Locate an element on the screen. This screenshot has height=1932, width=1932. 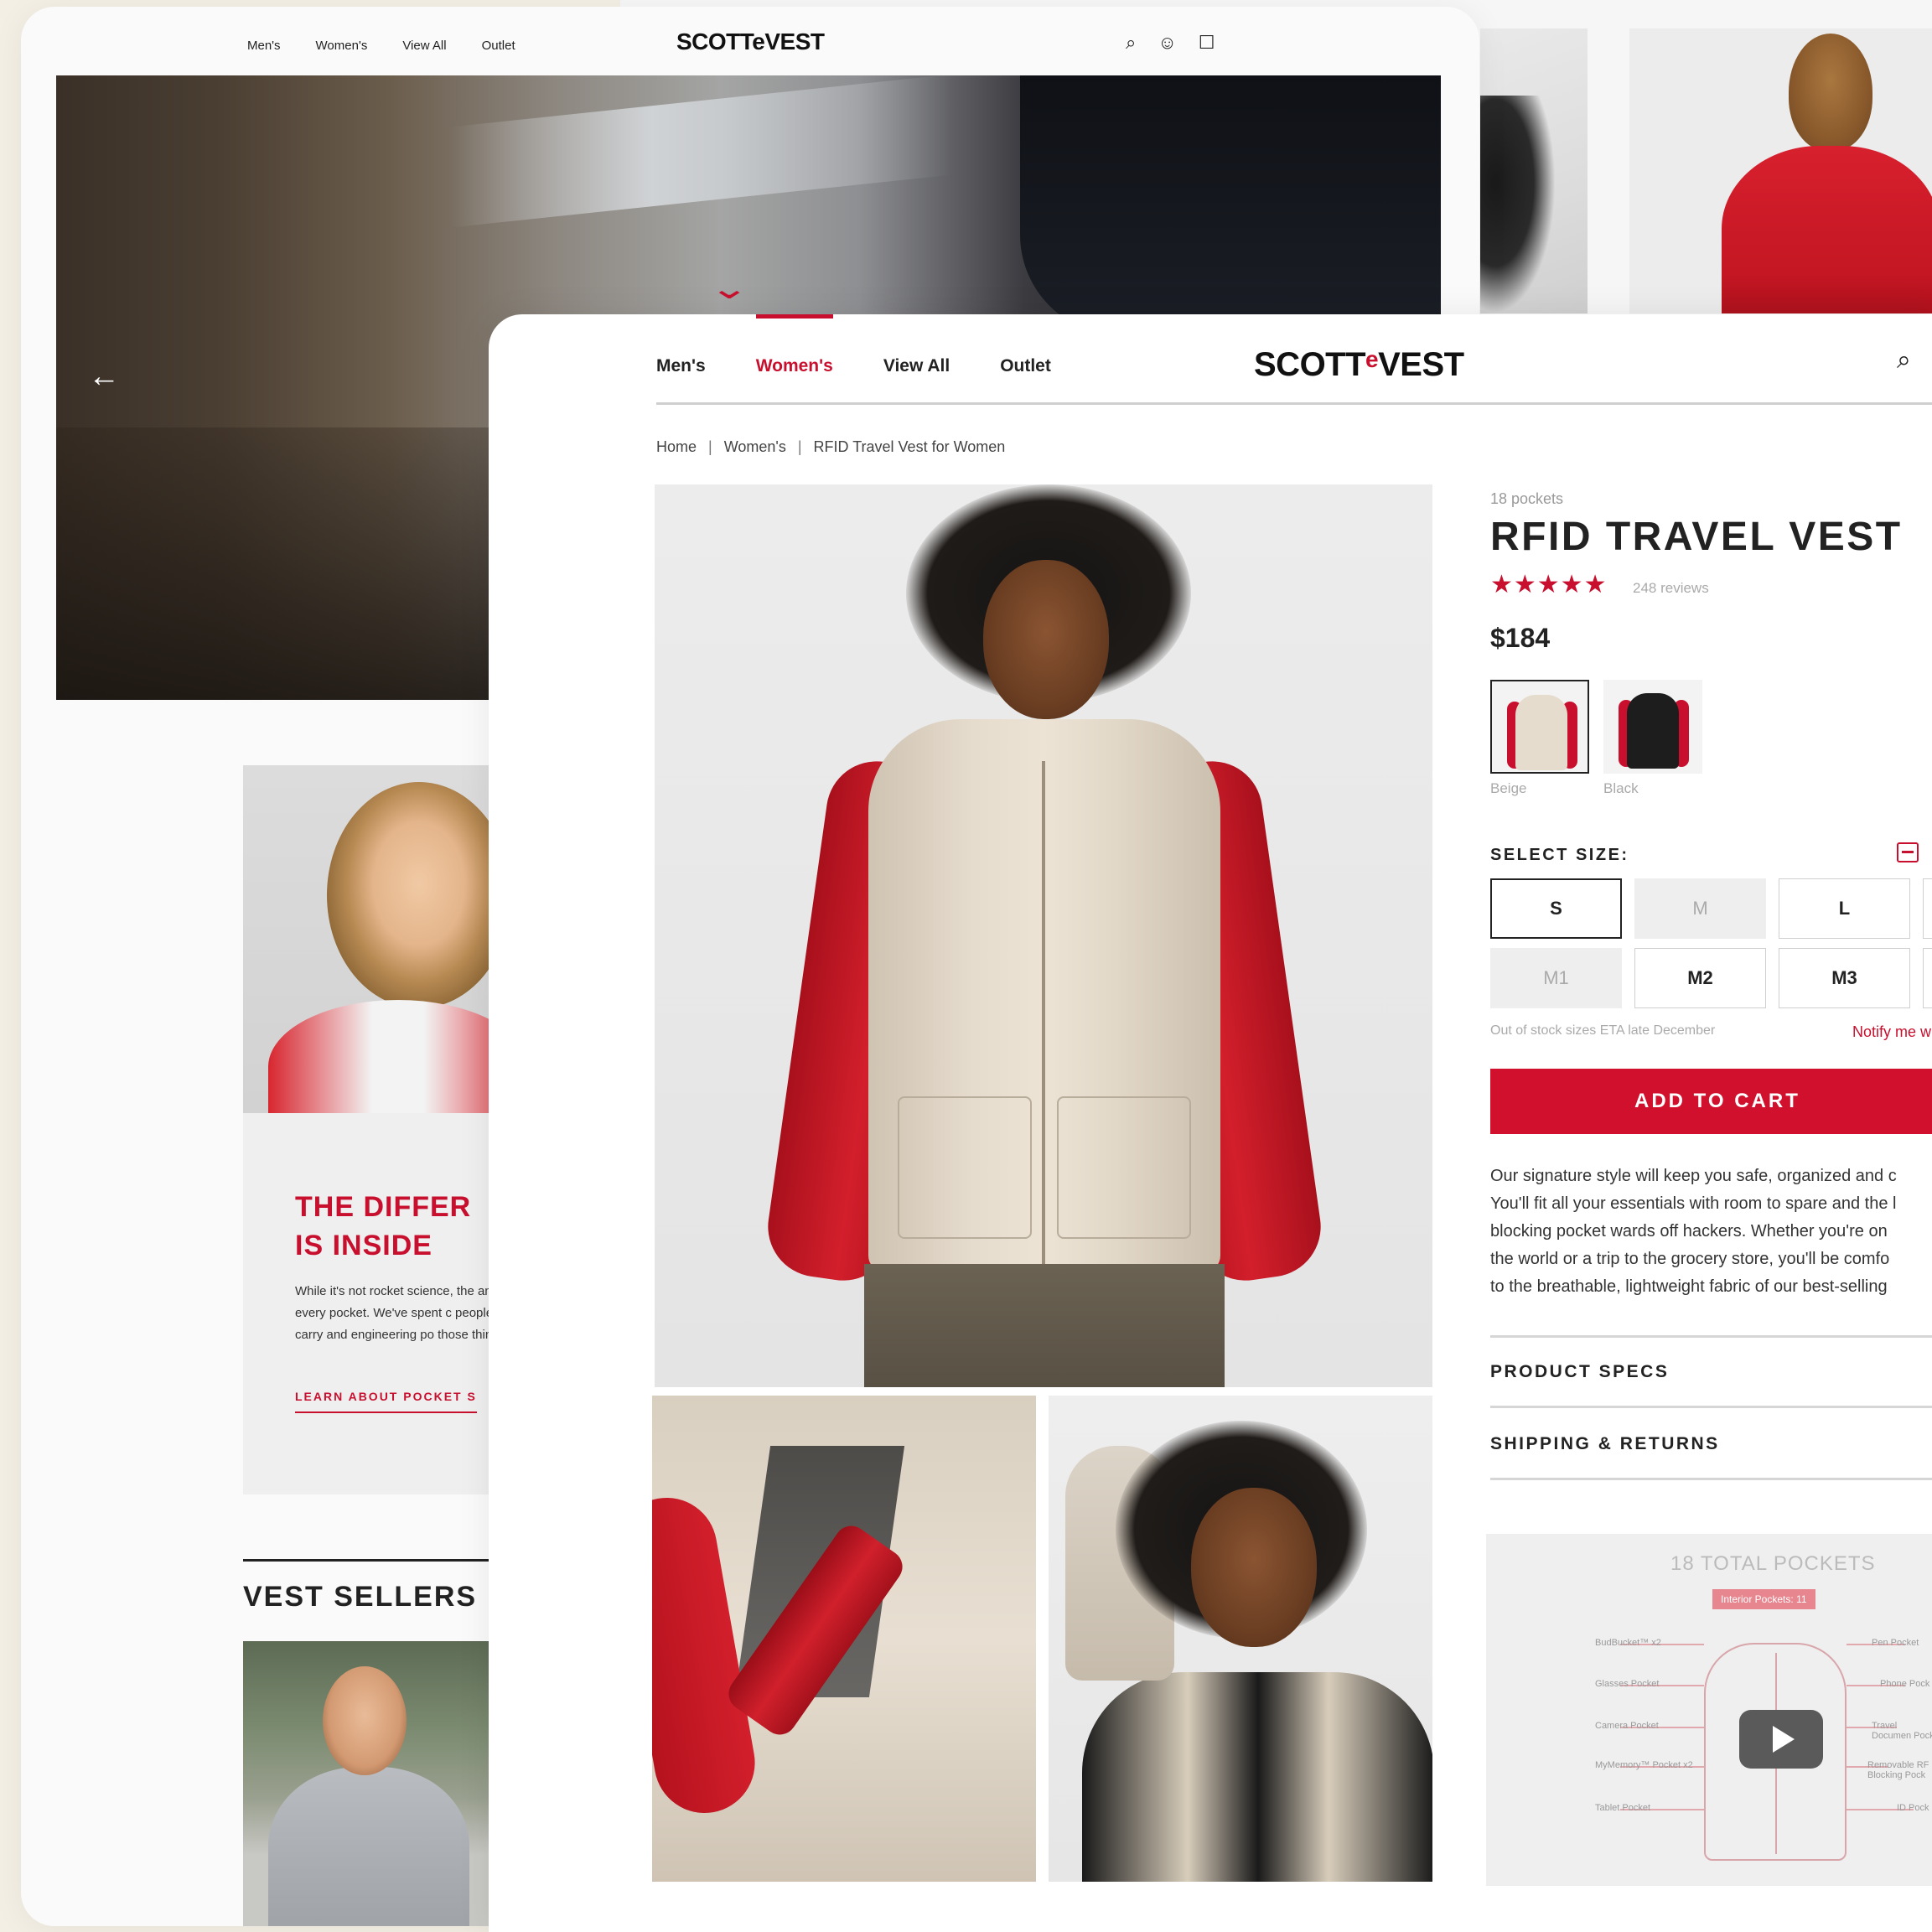
account-icon: ☺ is located at coordinates (1167, 43).